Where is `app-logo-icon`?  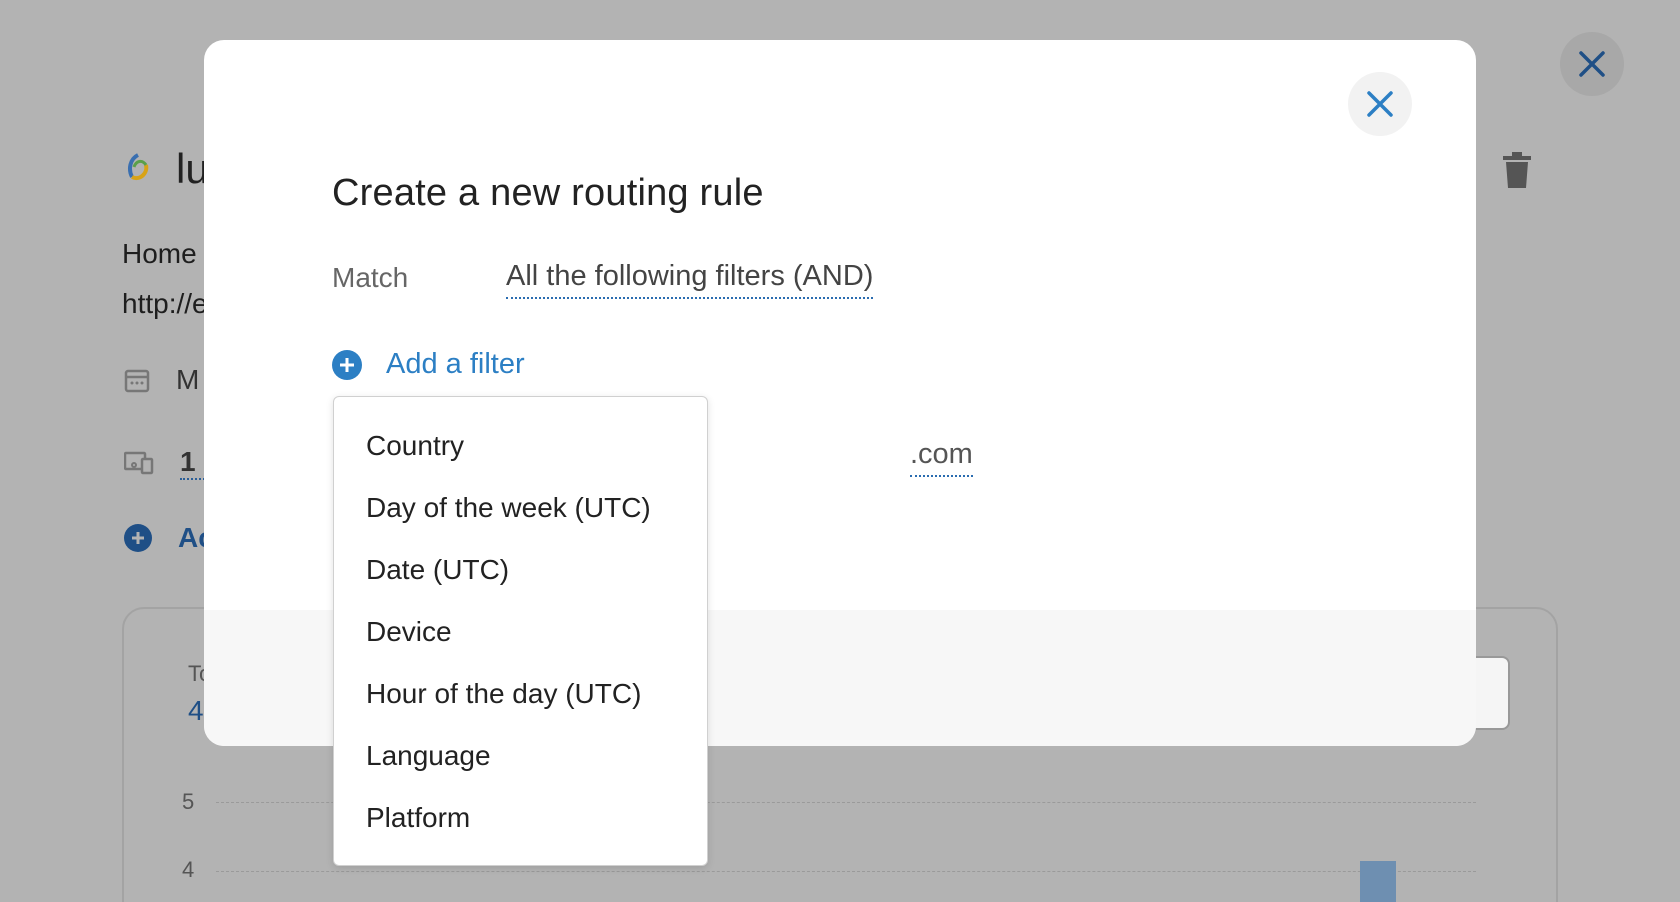
app-logo-icon is located at coordinates (138, 166).